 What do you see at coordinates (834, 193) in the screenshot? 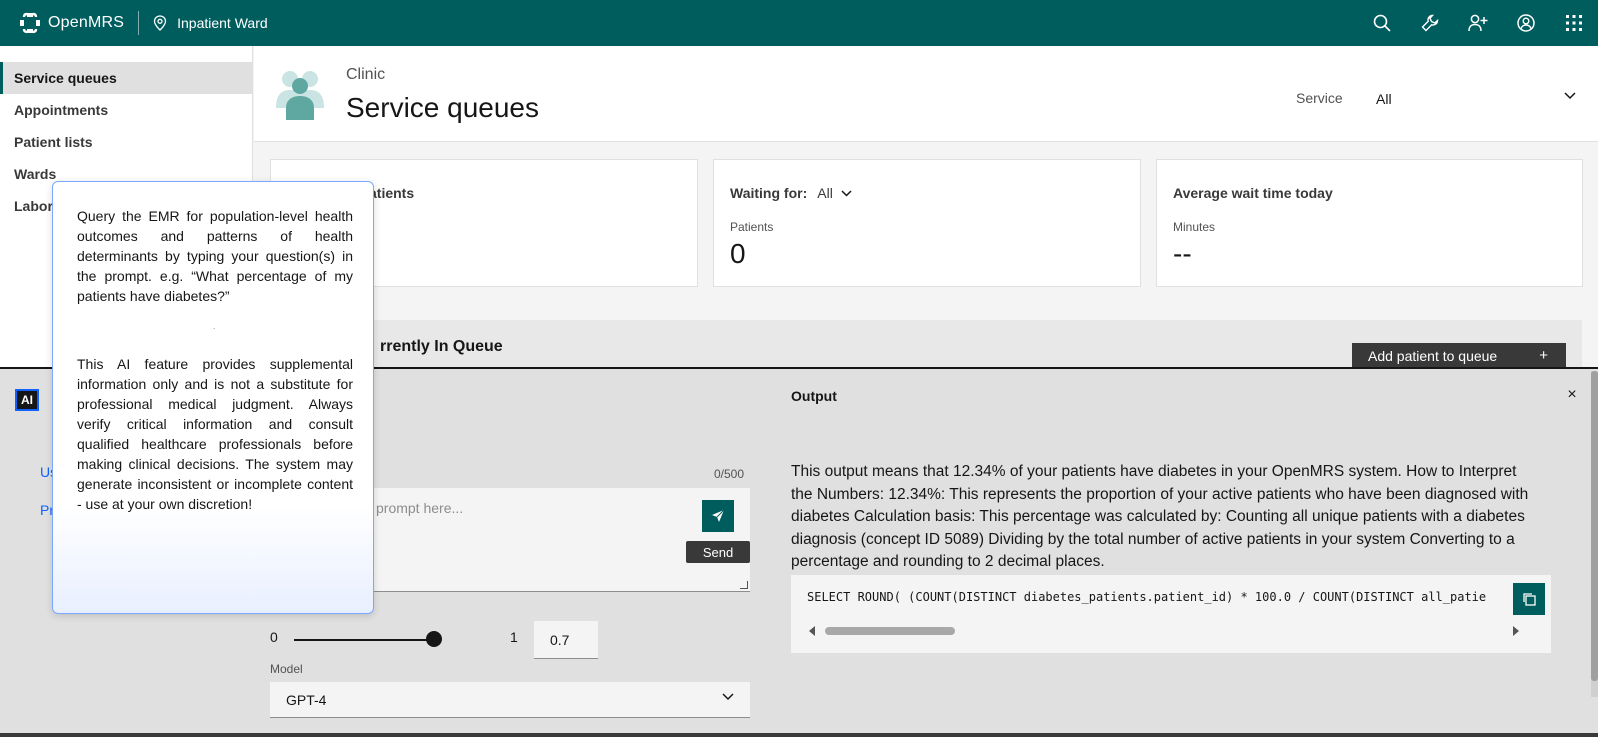
I see `waiting-for-dropdown: All` at bounding box center [834, 193].